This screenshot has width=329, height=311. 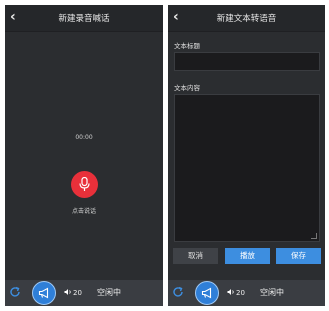 I want to click on text-title-label: 文本标题, so click(x=187, y=46).